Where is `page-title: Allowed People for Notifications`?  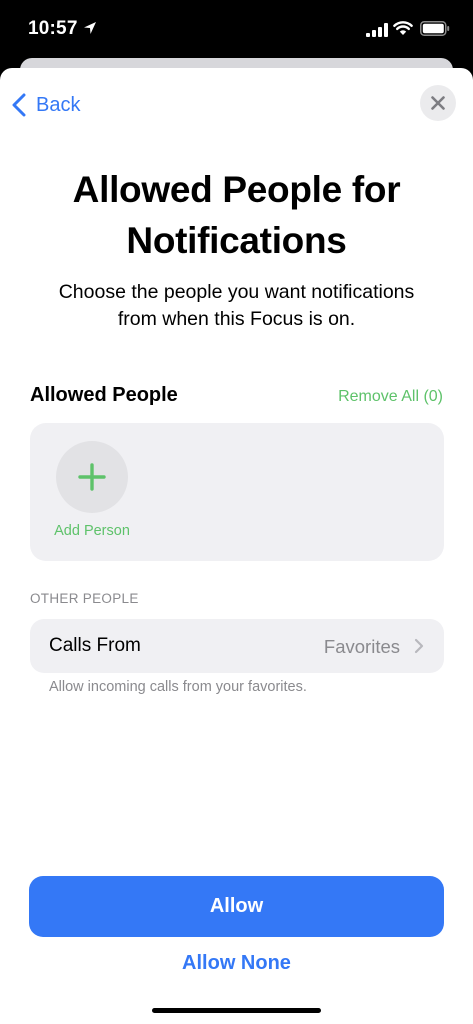
page-title: Allowed People for Notifications is located at coordinates (236, 215).